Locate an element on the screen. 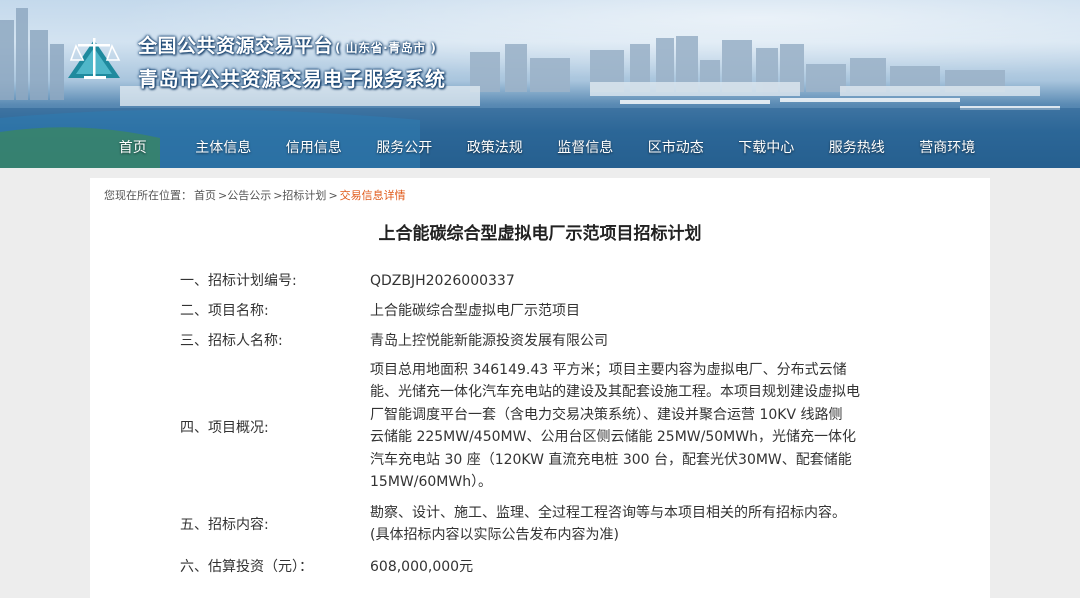 The width and height of the screenshot is (1080, 598). detail-line: 厂智能调度平台一套（含电力交易决策系统）、建设并聚合运营 10KV 线路侧 is located at coordinates (606, 414).